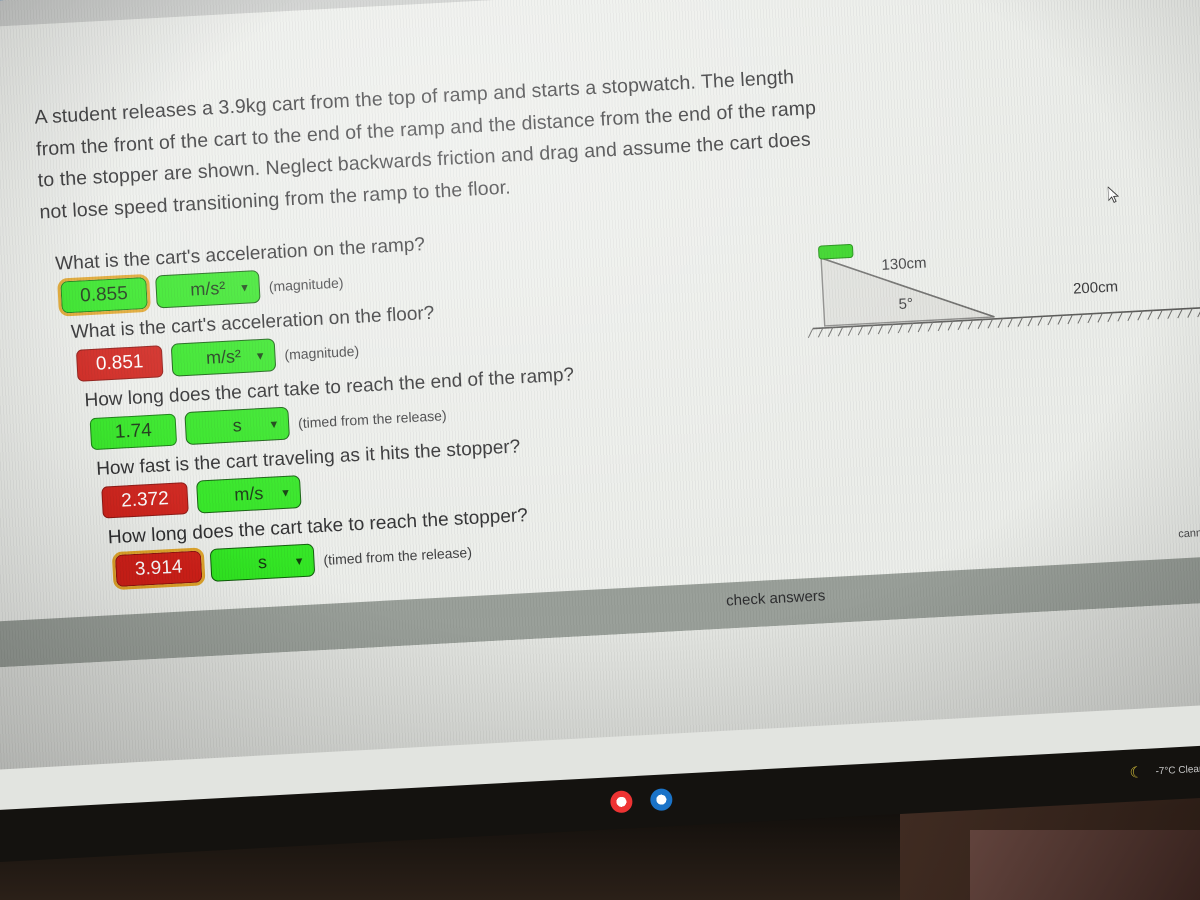 Image resolution: width=1200 pixels, height=900 pixels. Describe the element at coordinates (661, 800) in the screenshot. I see `edge-icon` at that location.